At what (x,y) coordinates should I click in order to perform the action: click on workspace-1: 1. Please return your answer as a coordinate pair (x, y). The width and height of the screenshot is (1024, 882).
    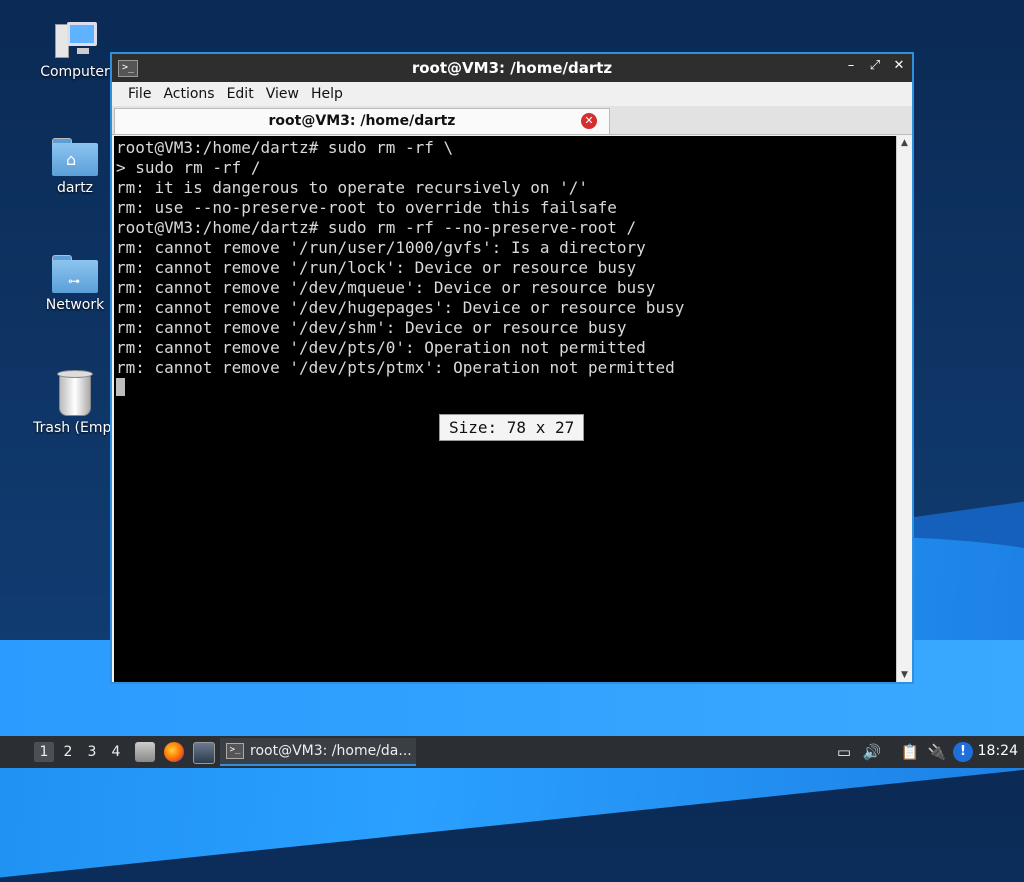
    Looking at the image, I should click on (44, 752).